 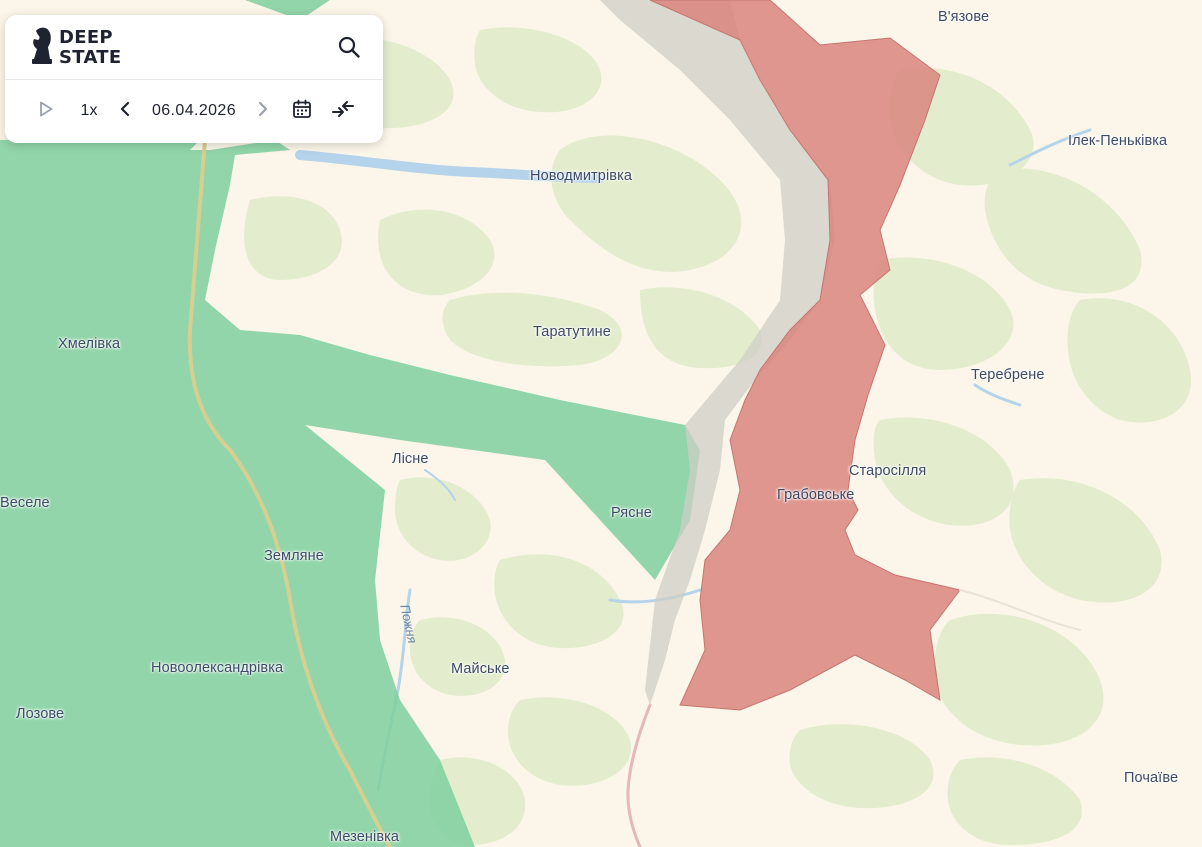 I want to click on search-icon, so click(x=349, y=49).